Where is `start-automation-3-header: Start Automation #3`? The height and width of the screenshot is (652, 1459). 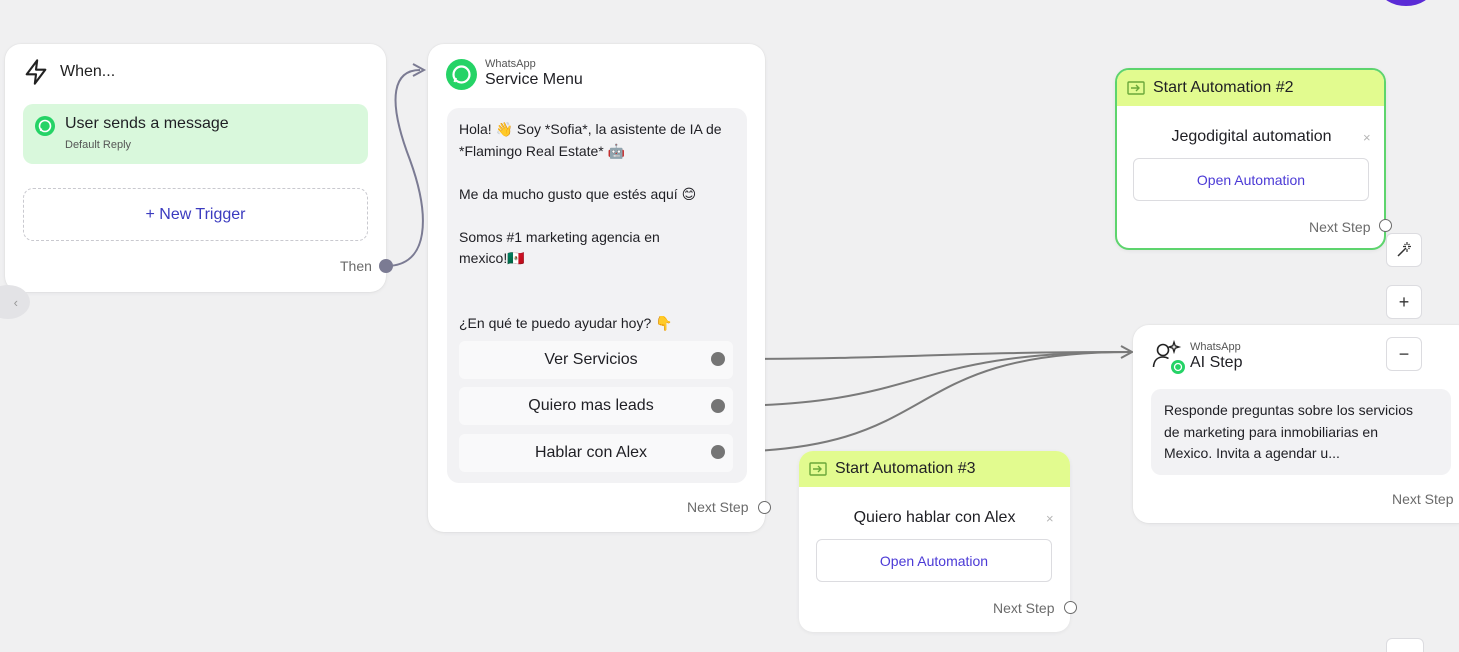 start-automation-3-header: Start Automation #3 is located at coordinates (934, 469).